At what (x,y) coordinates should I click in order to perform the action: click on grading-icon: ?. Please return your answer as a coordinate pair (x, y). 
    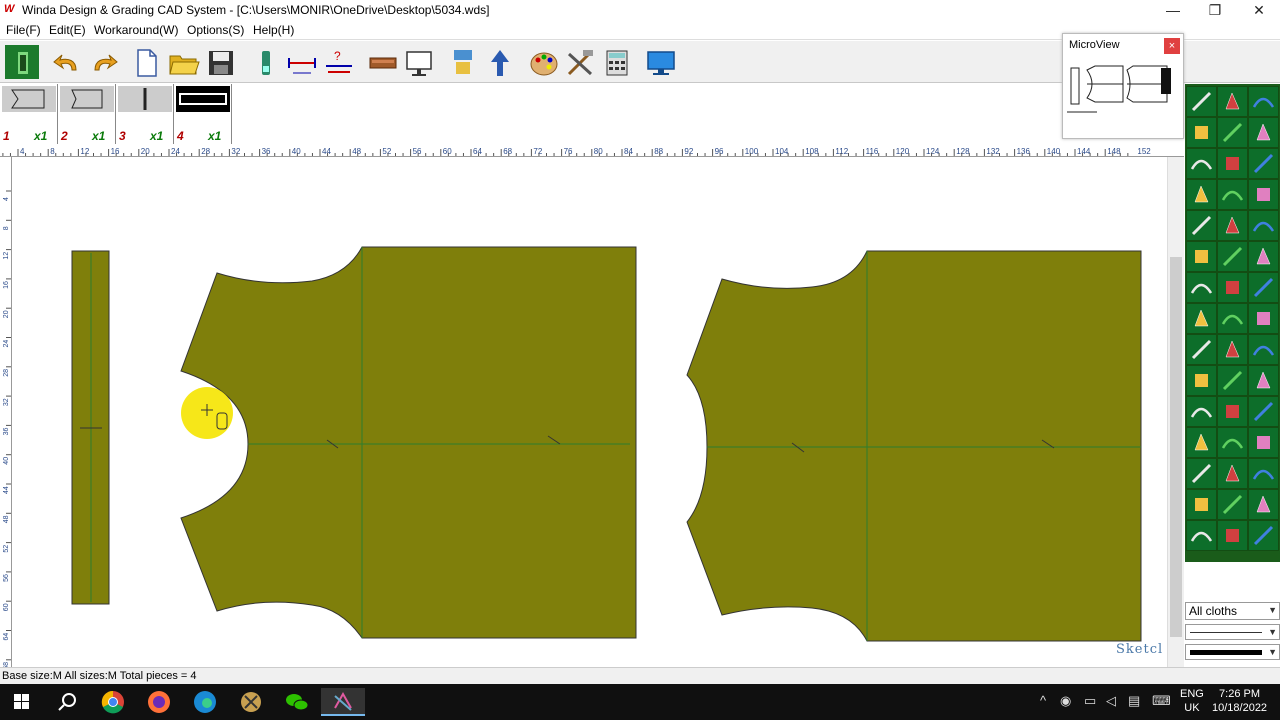
    Looking at the image, I should click on (338, 62).